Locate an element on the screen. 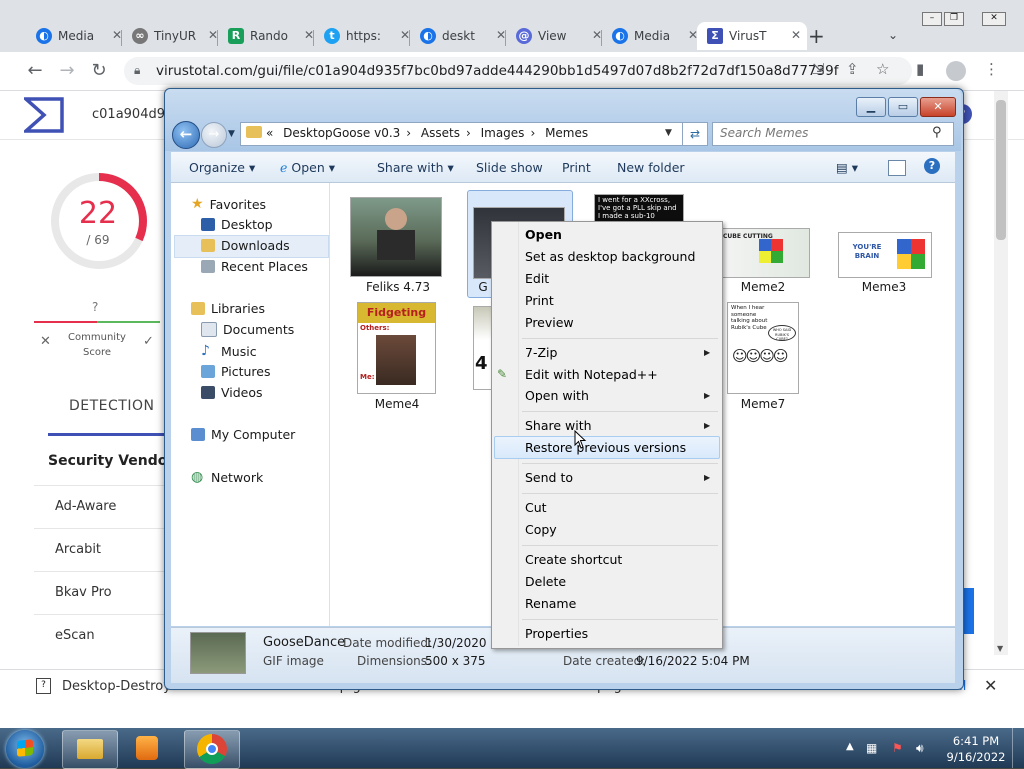 The height and width of the screenshot is (769, 1024). forward-arrow-icon: → is located at coordinates (67, 71).